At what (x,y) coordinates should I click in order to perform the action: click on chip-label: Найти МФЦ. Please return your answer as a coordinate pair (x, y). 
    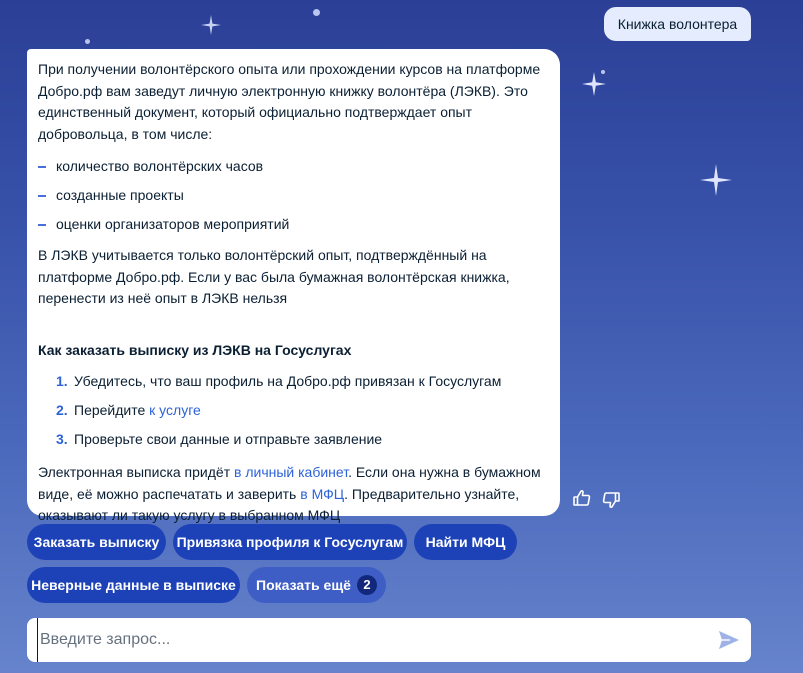
    Looking at the image, I should click on (465, 542).